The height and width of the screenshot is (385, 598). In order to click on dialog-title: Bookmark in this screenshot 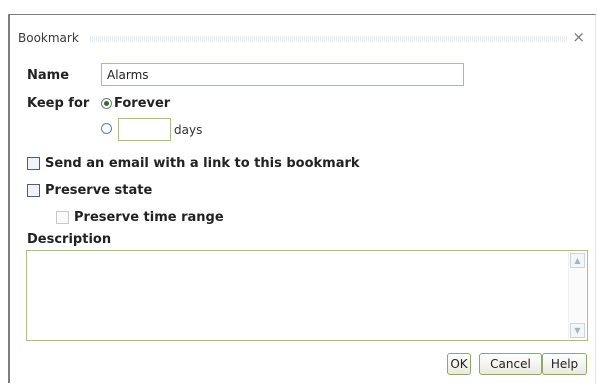, I will do `click(48, 38)`.